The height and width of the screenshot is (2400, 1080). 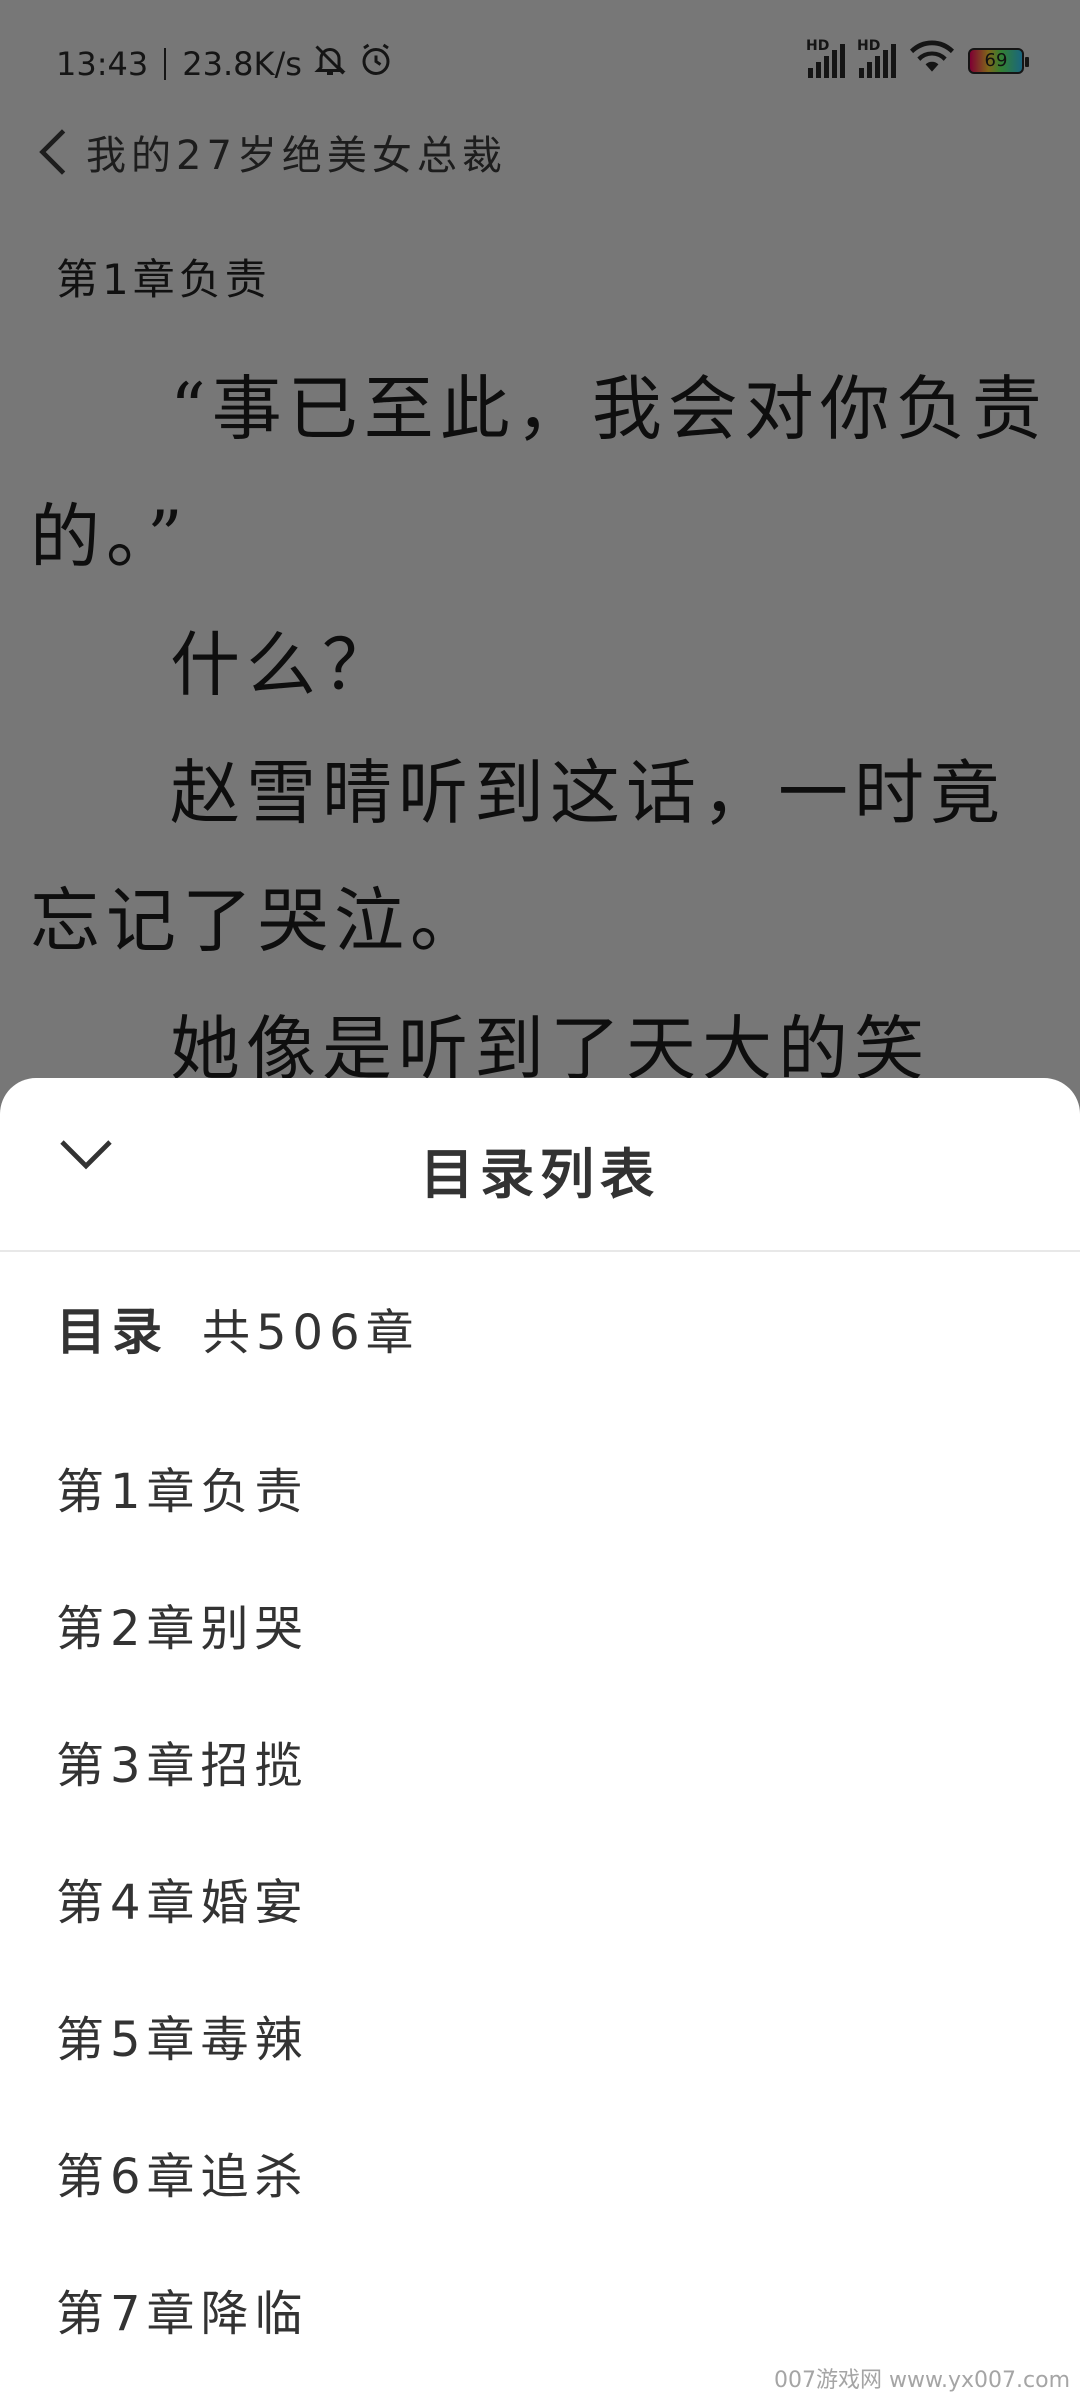 I want to click on chapter-item: 第2章别哭, so click(x=540, y=1629).